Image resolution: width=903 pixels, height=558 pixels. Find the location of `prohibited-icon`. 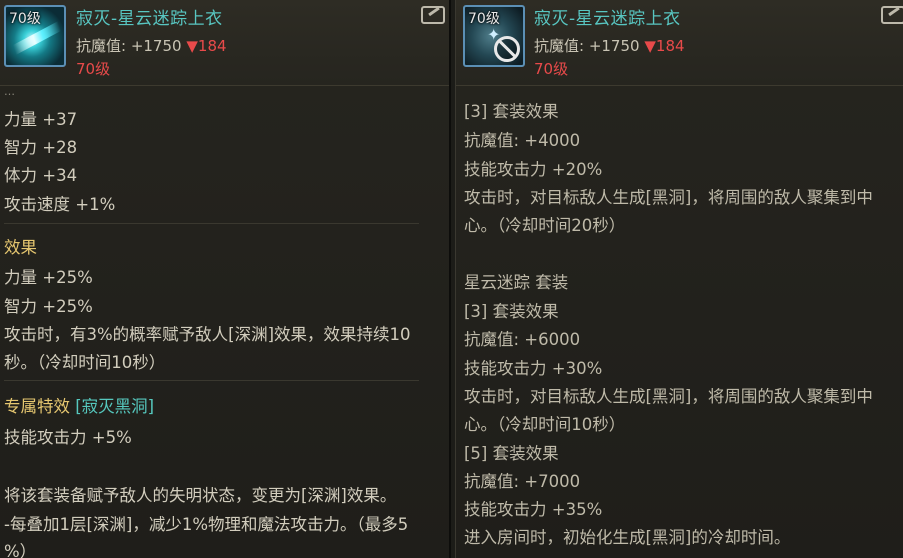

prohibited-icon is located at coordinates (507, 49).